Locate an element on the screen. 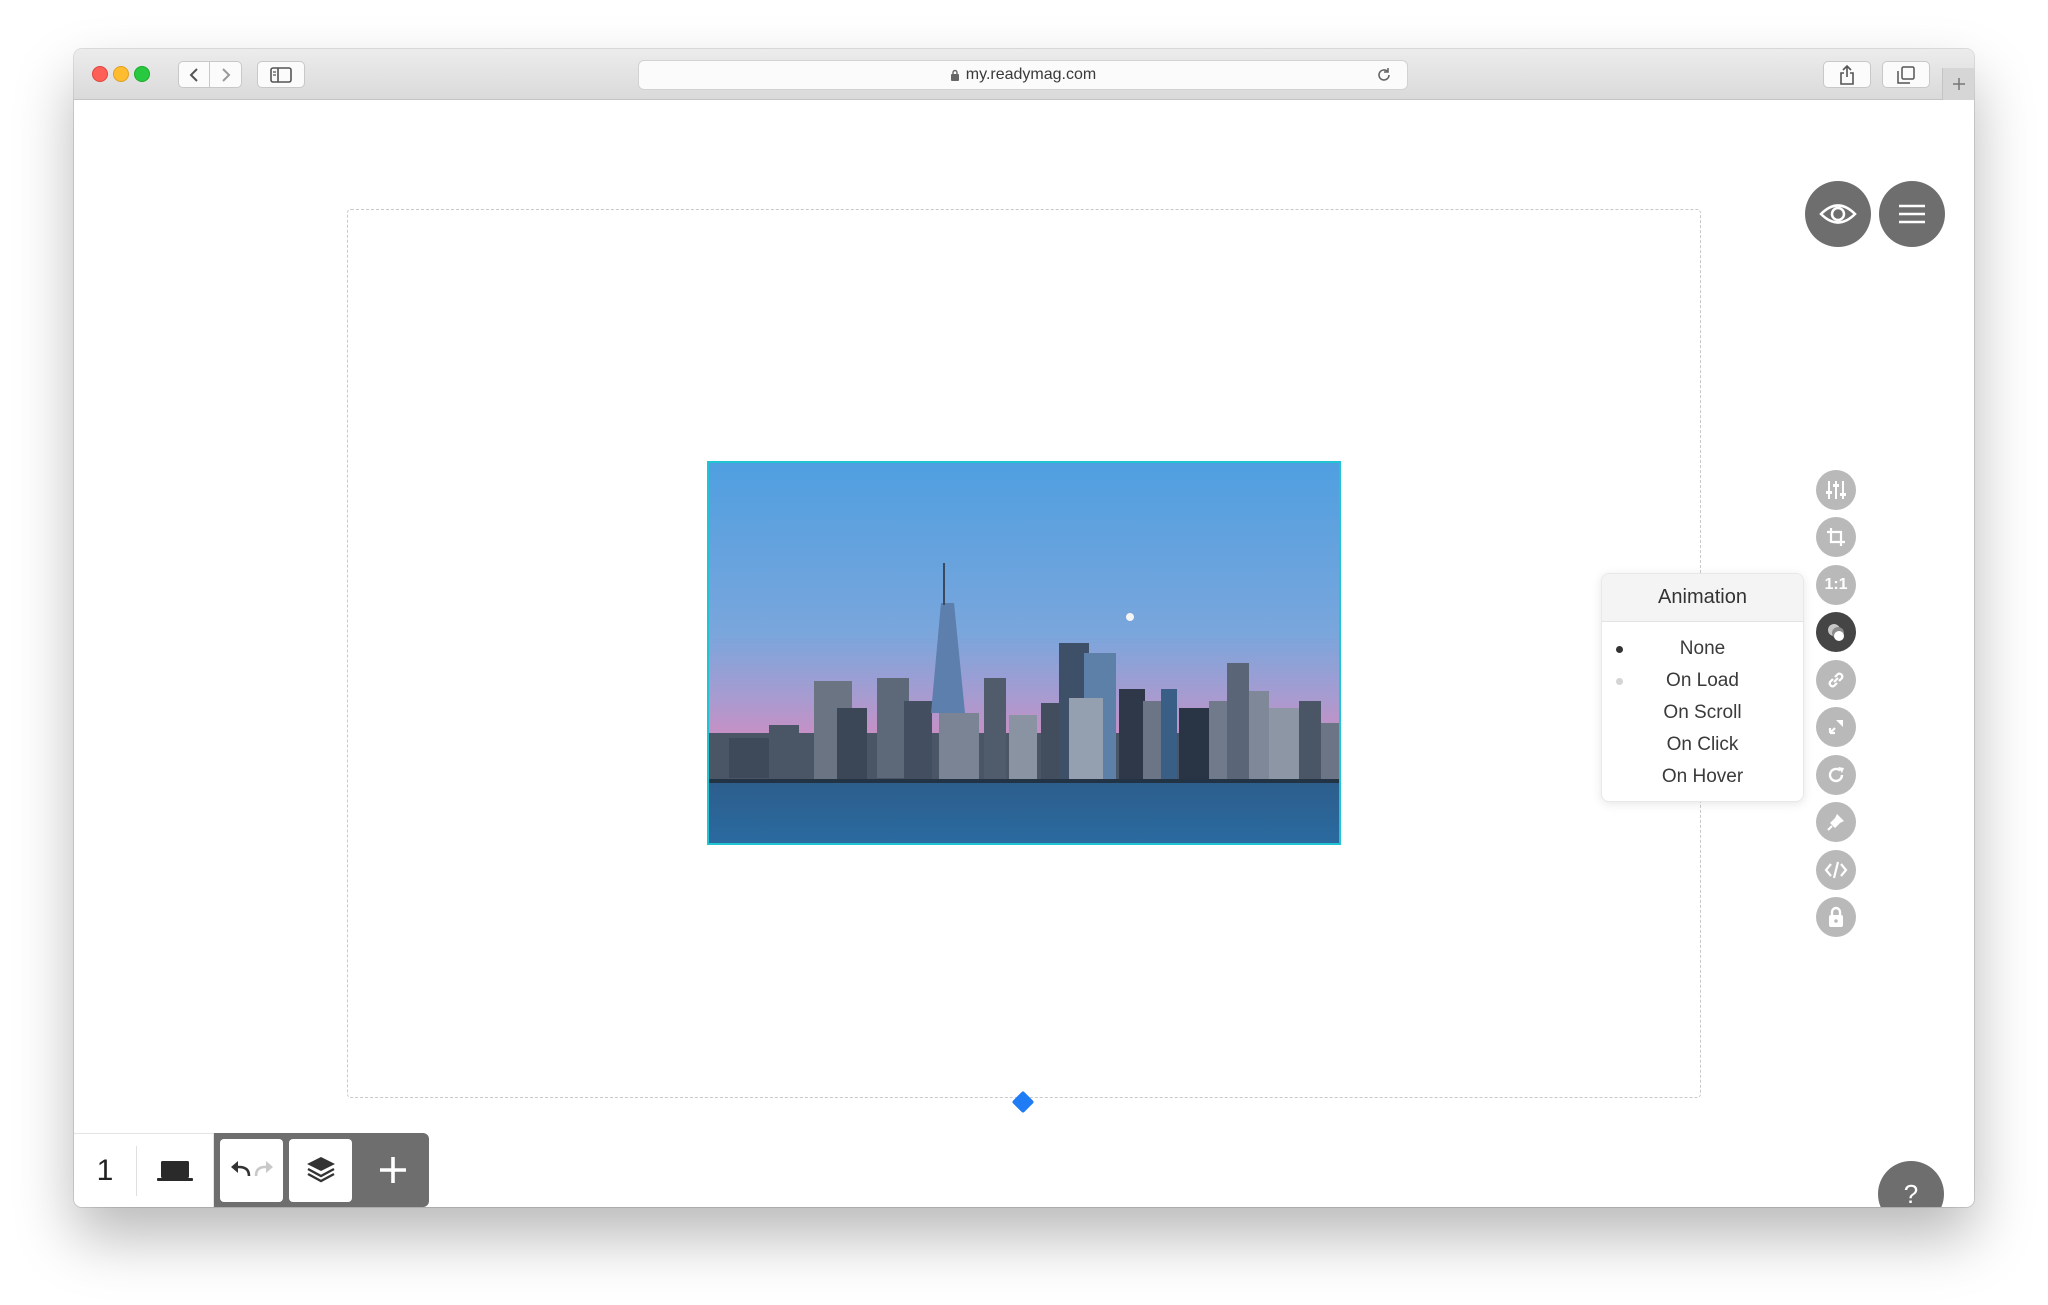  page-number: 1 is located at coordinates (105, 1170).